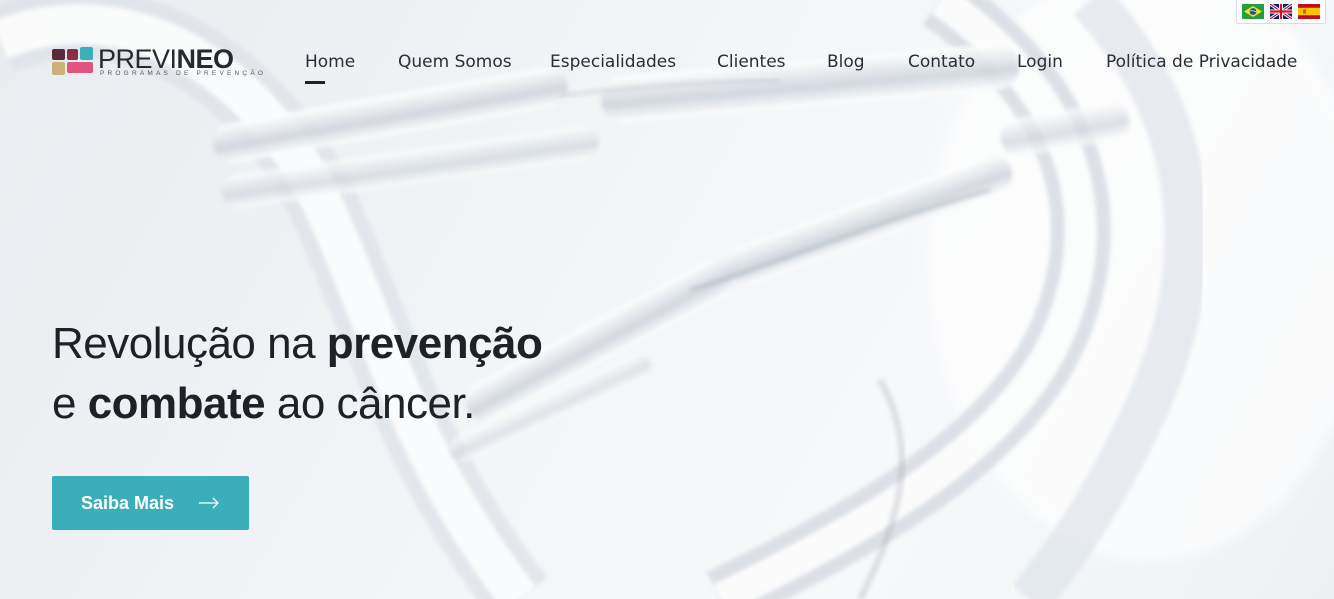 The width and height of the screenshot is (1334, 599). I want to click on hero-headline-line-2: e combate ao câncer., so click(297, 404).